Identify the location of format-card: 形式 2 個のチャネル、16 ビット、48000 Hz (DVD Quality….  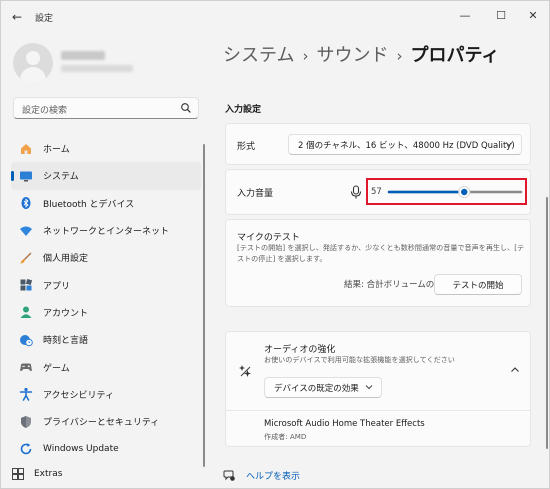
(378, 144).